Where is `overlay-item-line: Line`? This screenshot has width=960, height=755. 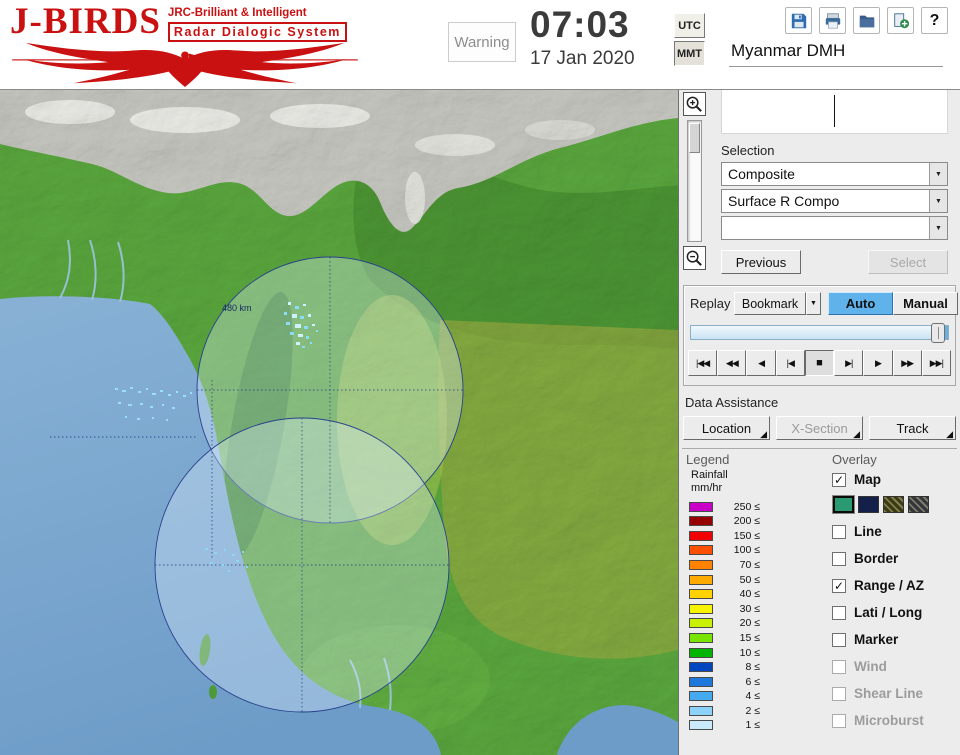
overlay-item-line: Line is located at coordinates (894, 531).